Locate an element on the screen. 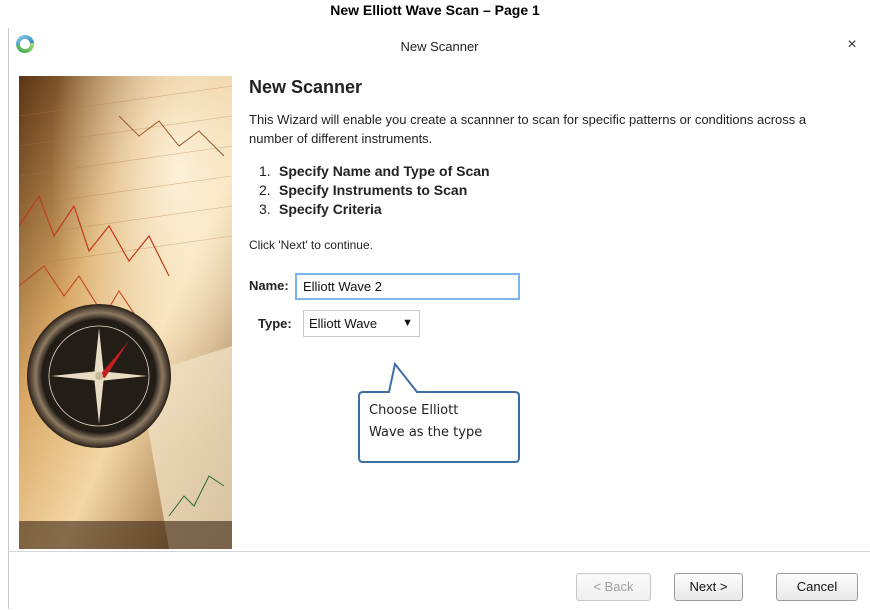 The height and width of the screenshot is (610, 870). step-number: 2. is located at coordinates (265, 190).